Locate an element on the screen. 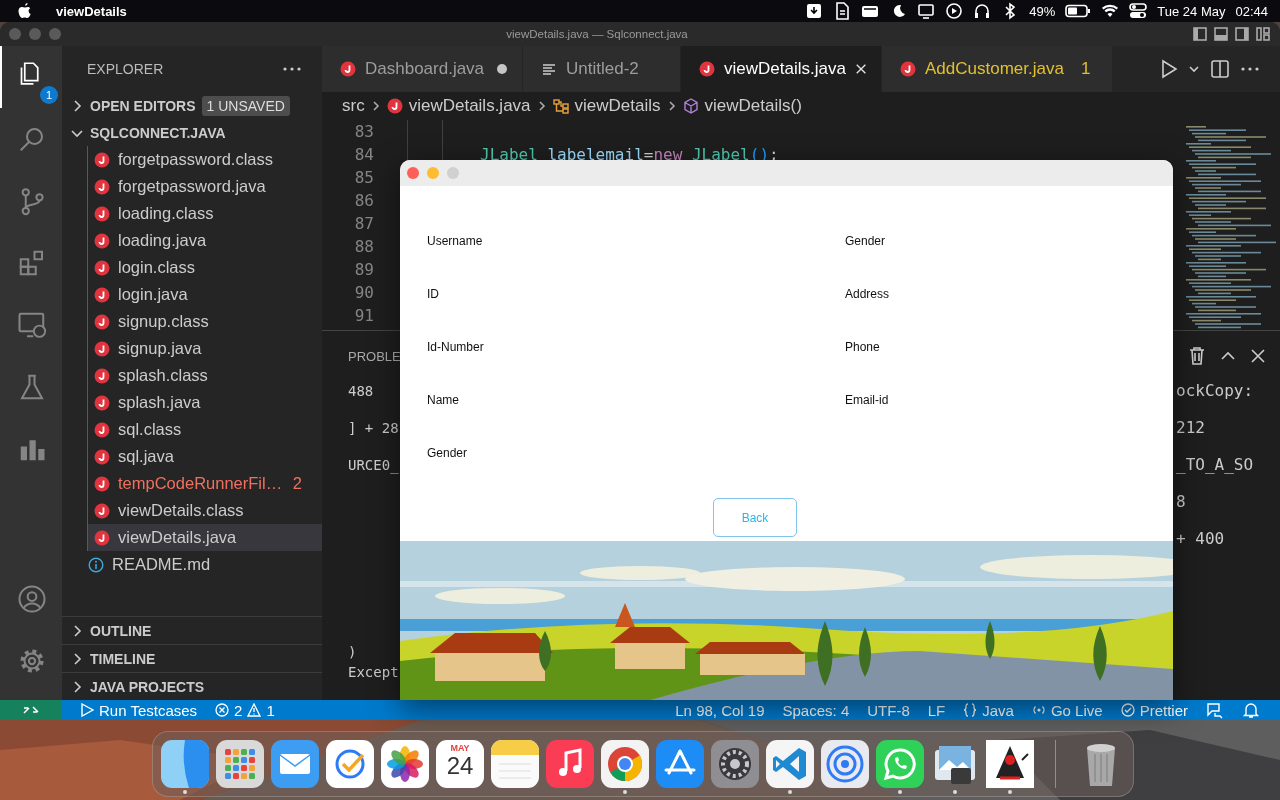 This screenshot has height=800, width=1280. breadcrumb-item: viewDetails.java is located at coordinates (458, 106).